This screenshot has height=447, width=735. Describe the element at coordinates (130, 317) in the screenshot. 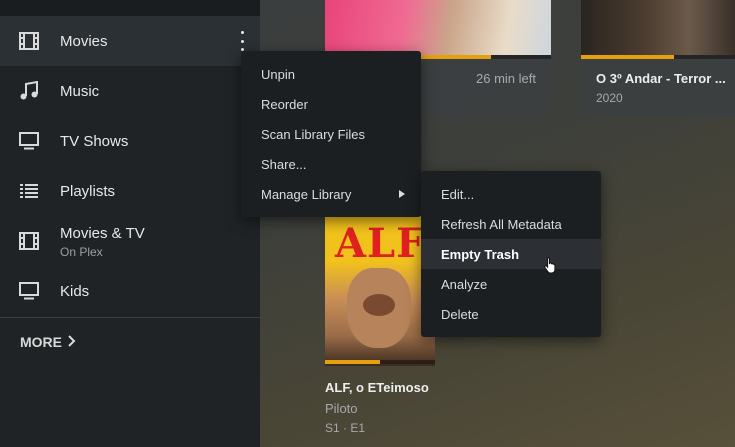

I see `sidebar-divider` at that location.